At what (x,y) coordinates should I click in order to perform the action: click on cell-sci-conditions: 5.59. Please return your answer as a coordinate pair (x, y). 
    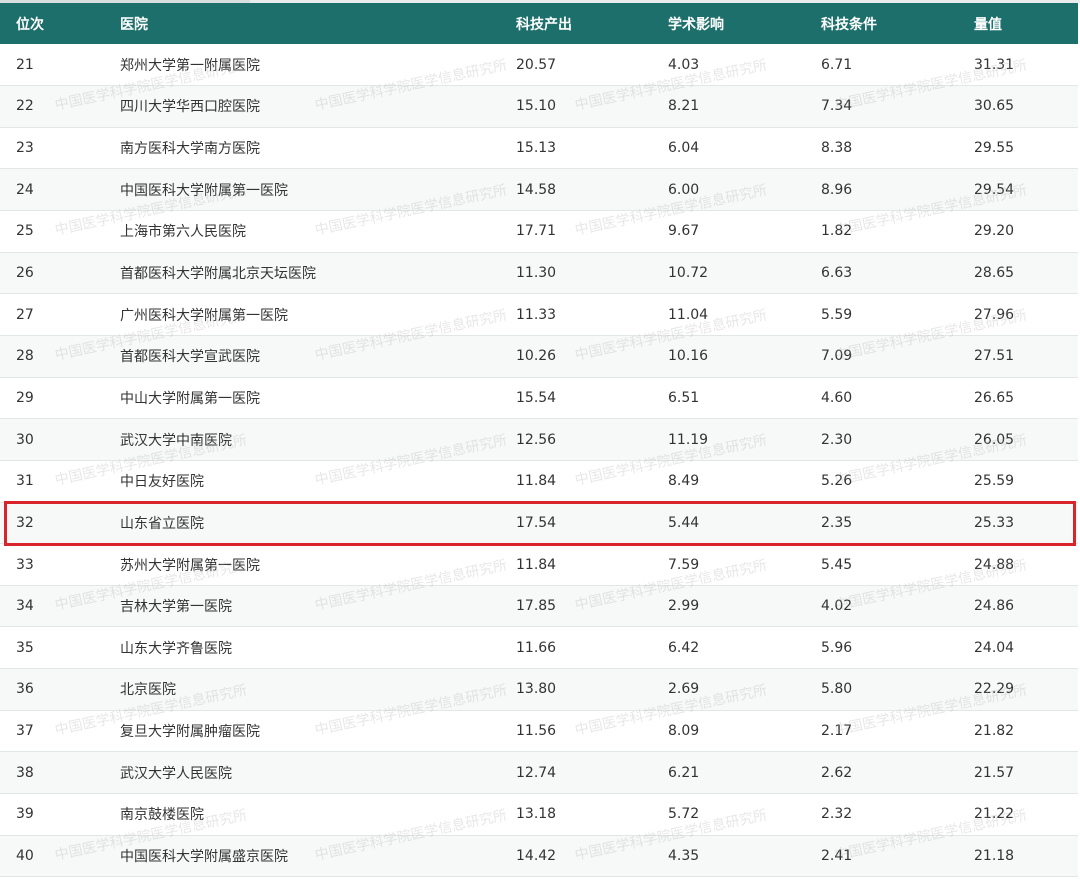
    Looking at the image, I should click on (837, 314).